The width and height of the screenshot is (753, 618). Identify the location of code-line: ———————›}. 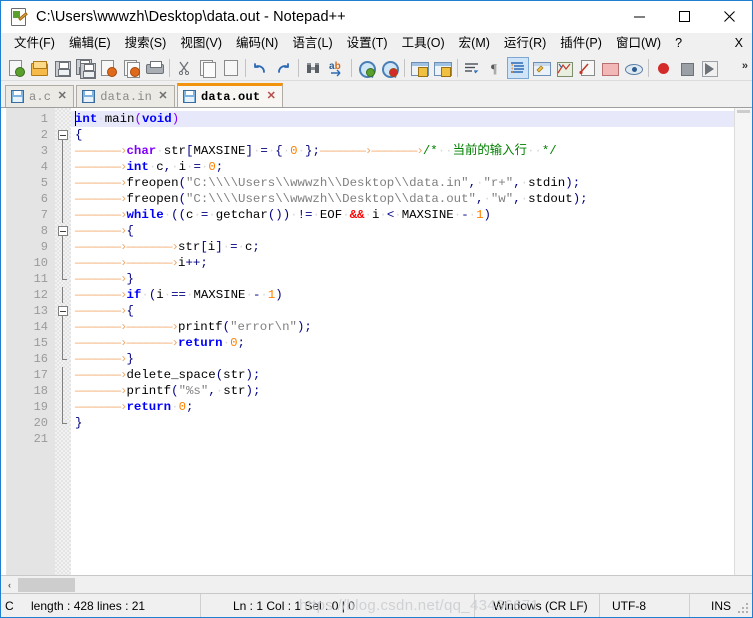
(402, 279).